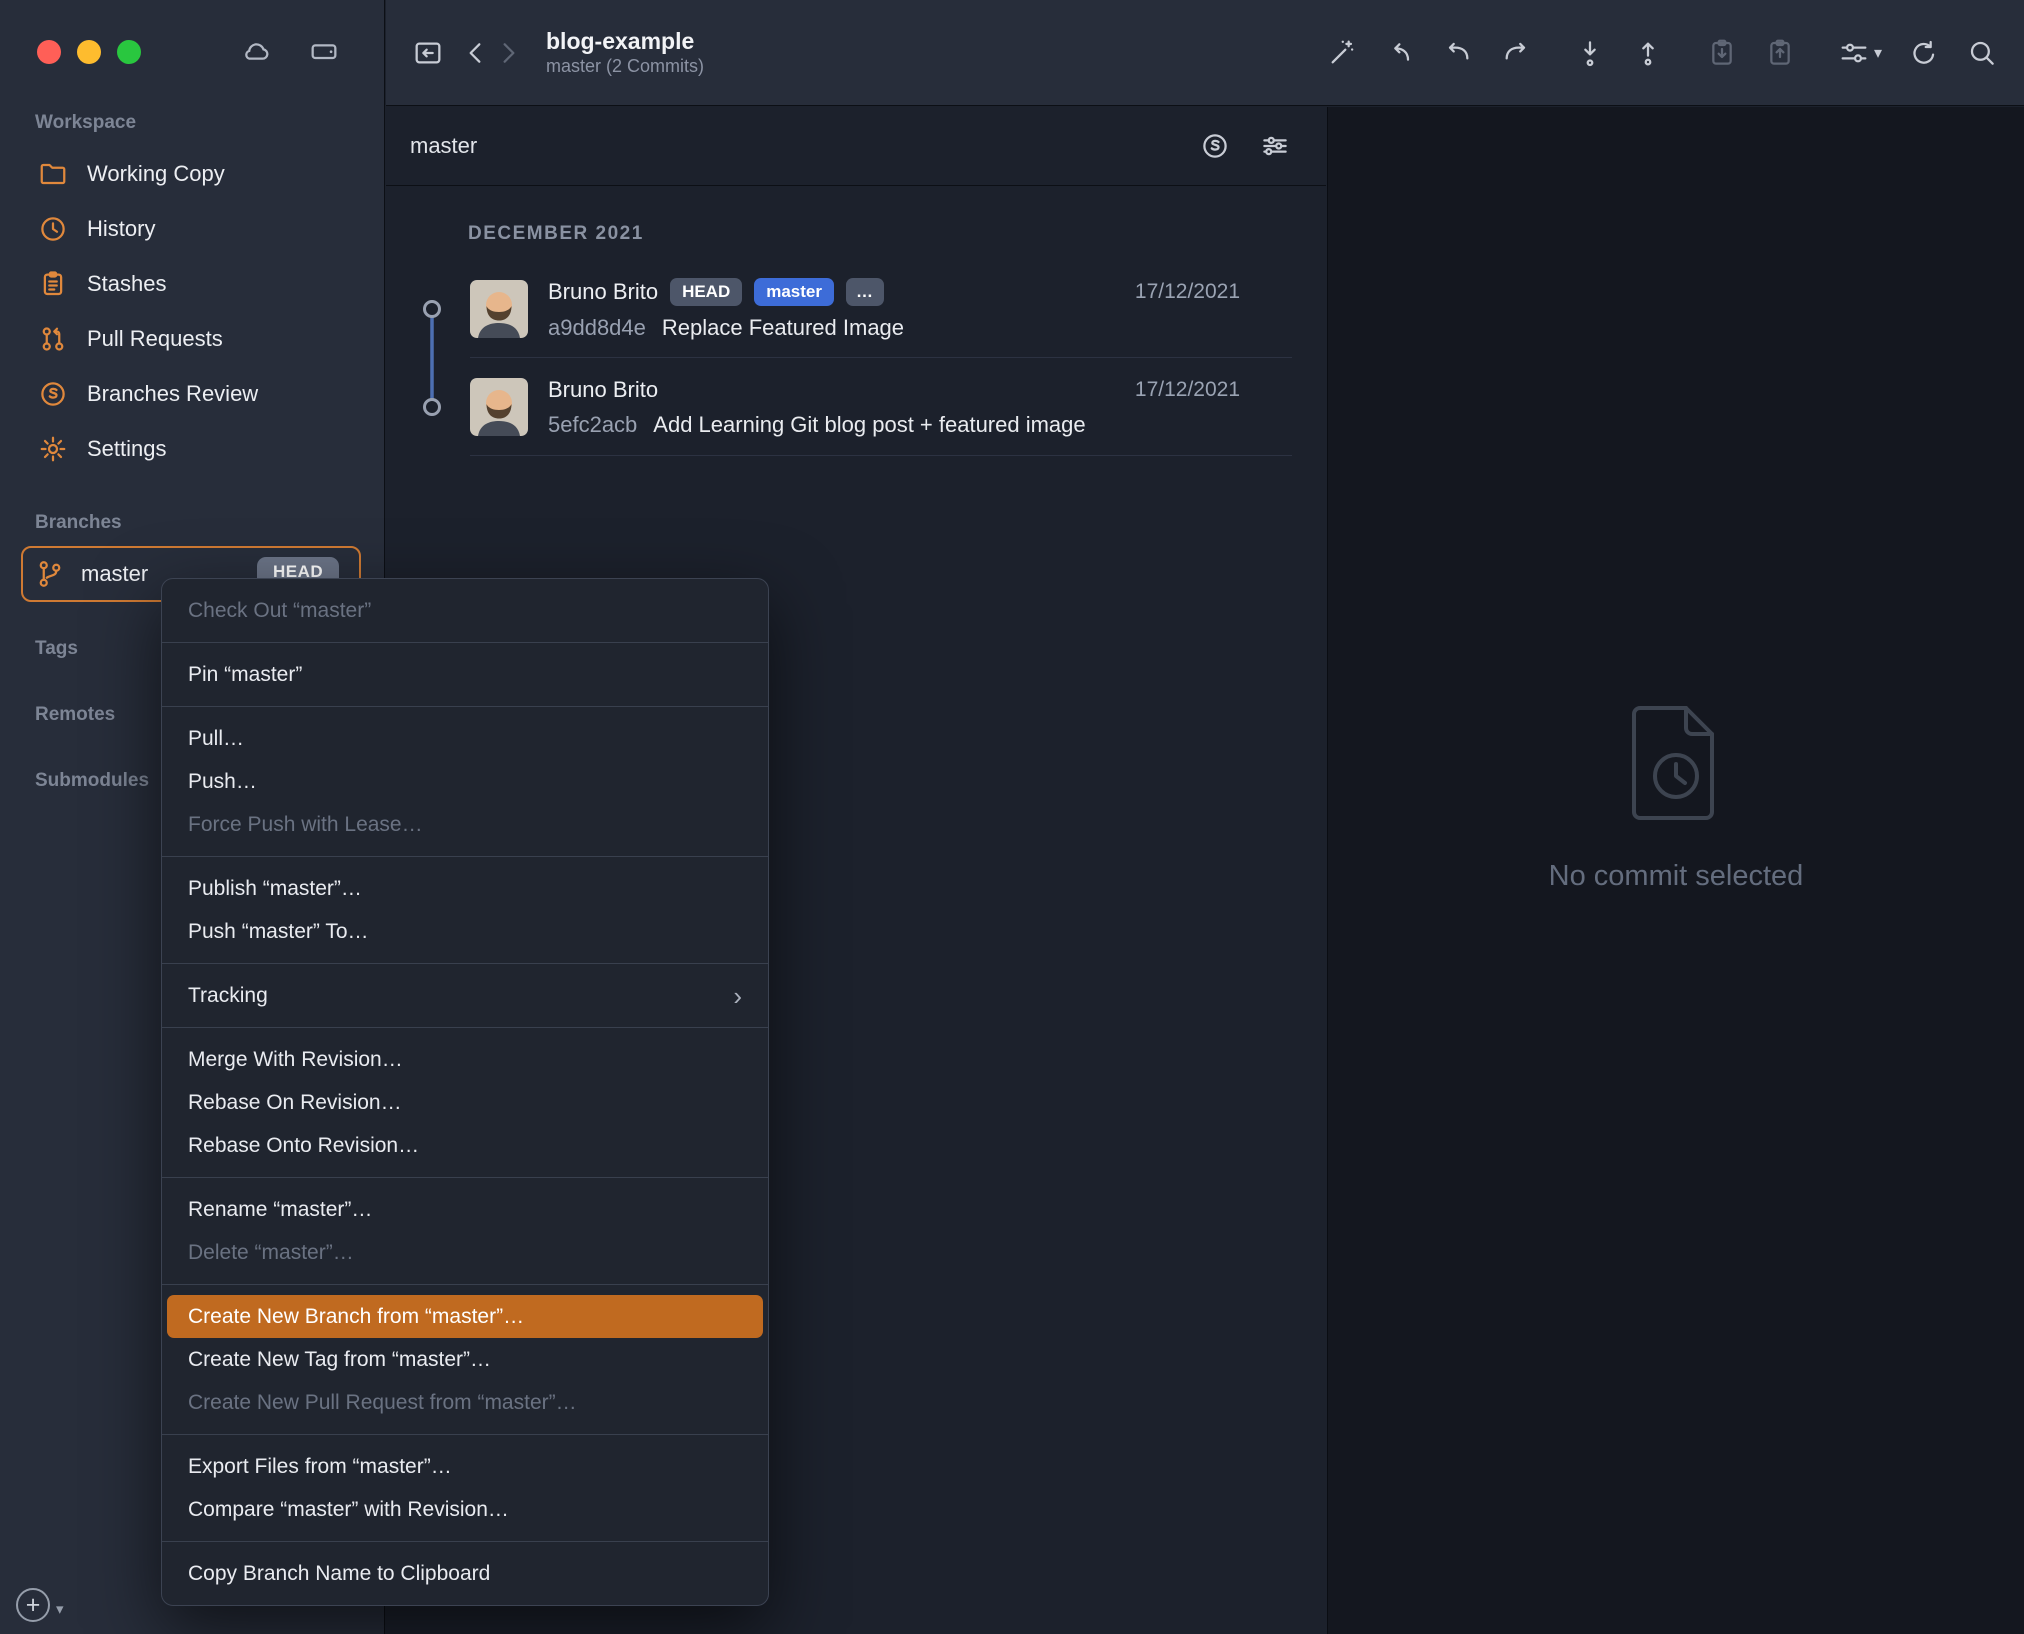 The width and height of the screenshot is (2024, 1634). Describe the element at coordinates (78, 522) in the screenshot. I see `branches-section-label: Branches` at that location.